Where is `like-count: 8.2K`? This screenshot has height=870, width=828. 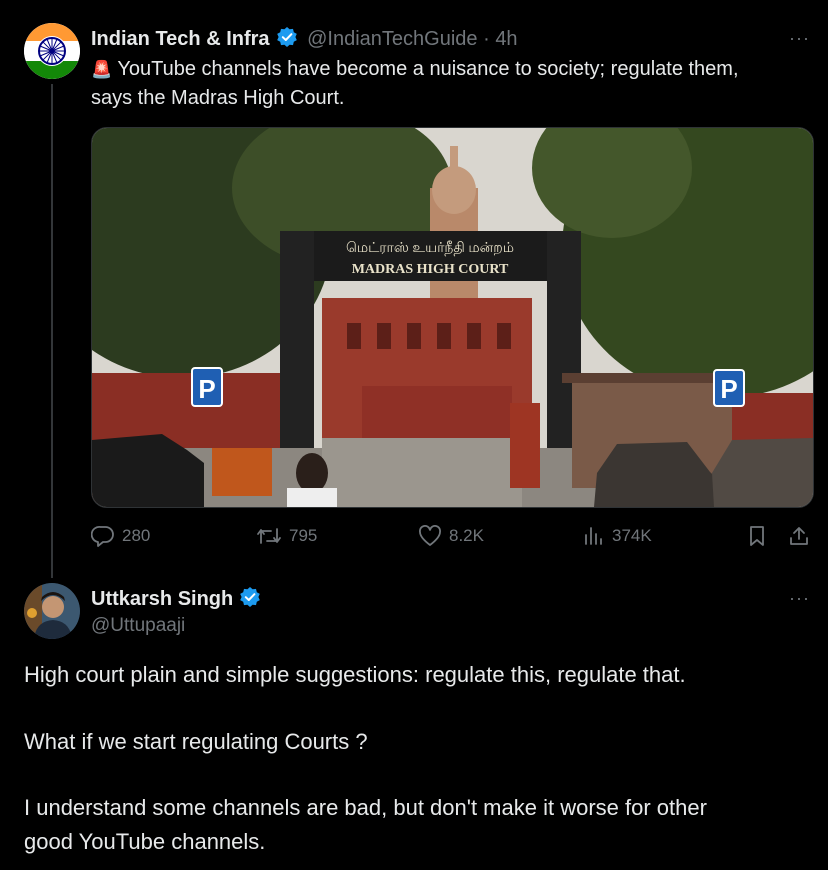
like-count: 8.2K is located at coordinates (466, 535).